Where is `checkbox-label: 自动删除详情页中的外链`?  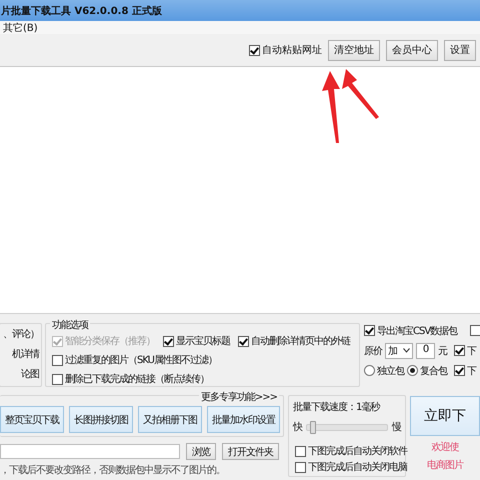
checkbox-label: 自动删除详情页中的外链 is located at coordinates (300, 341).